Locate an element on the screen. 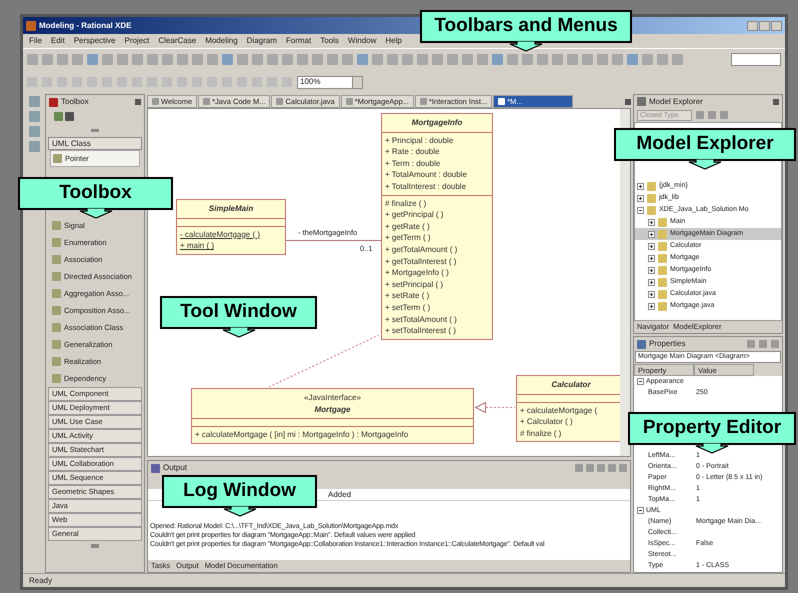 The width and height of the screenshot is (798, 593). search-field is located at coordinates (756, 59).